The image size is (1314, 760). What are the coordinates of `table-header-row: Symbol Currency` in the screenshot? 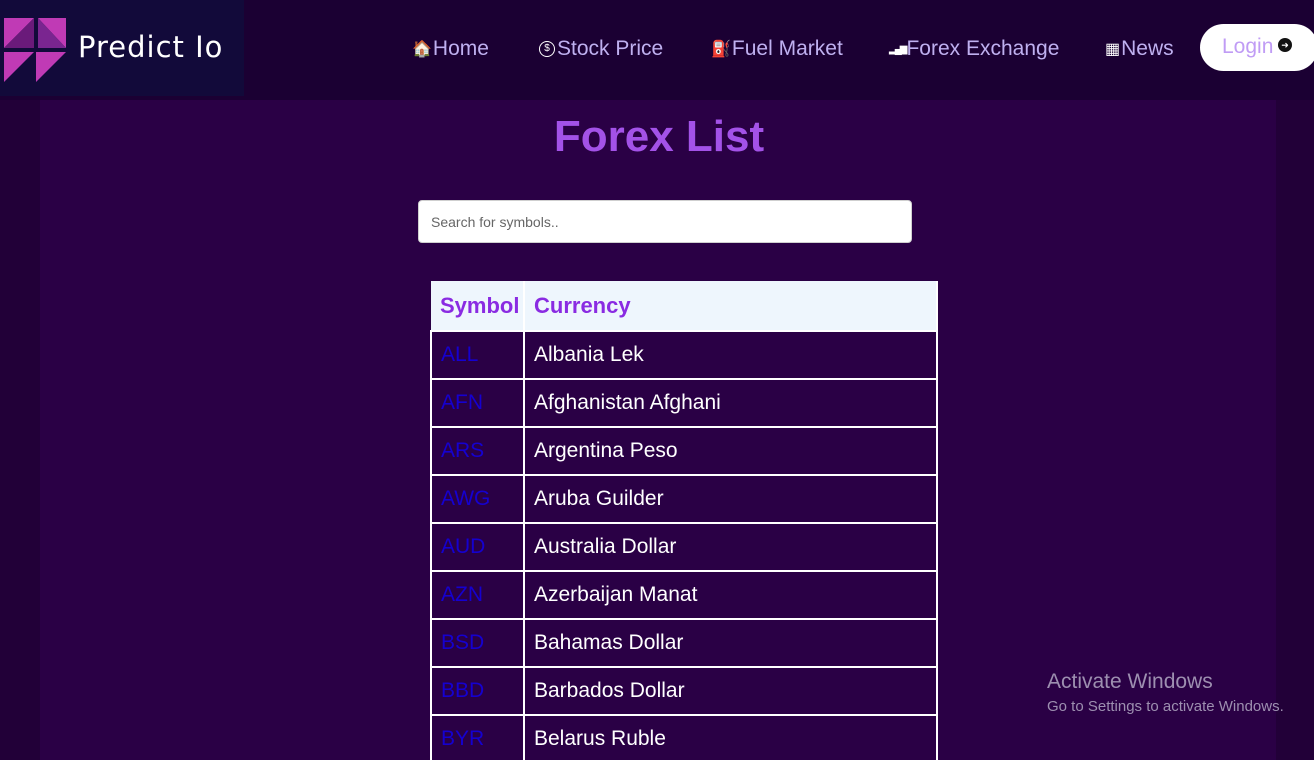 It's located at (684, 306).